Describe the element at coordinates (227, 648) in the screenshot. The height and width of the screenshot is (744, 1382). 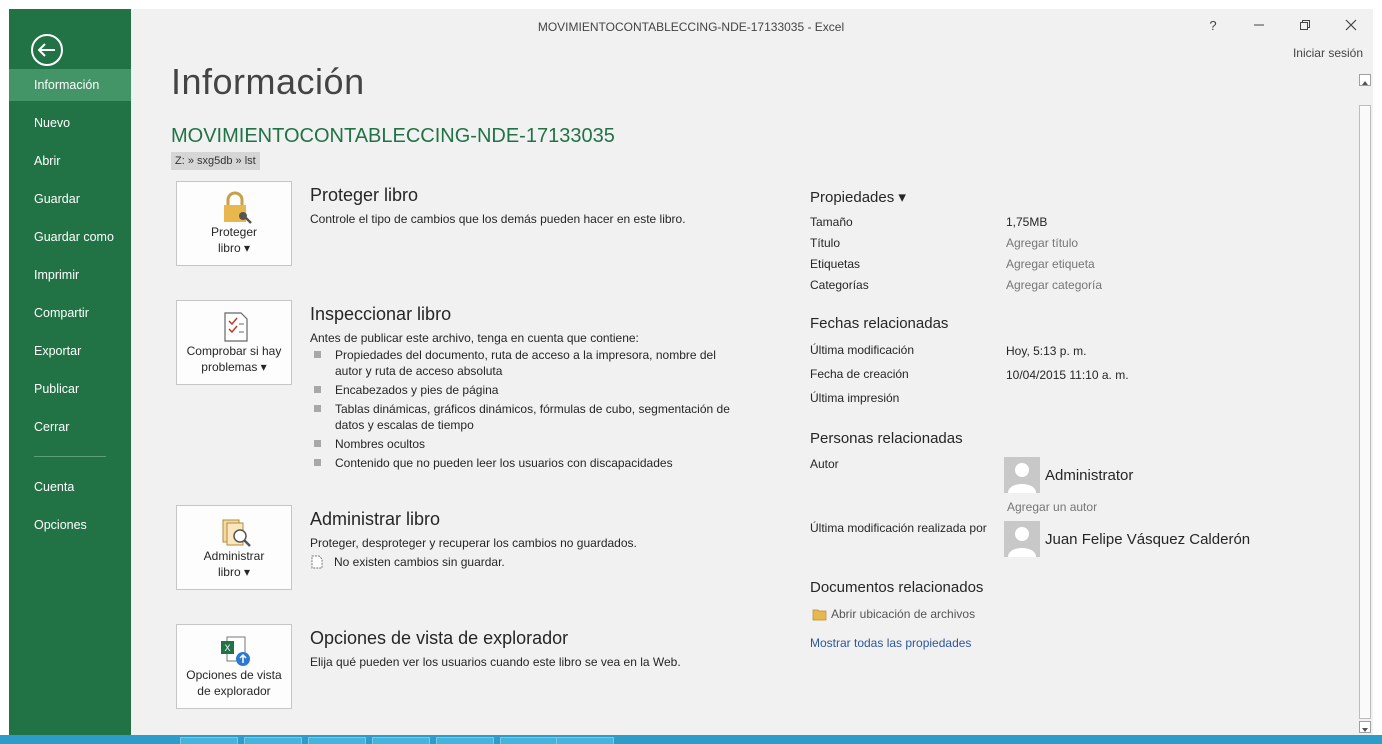
I see `svg-text: X` at that location.